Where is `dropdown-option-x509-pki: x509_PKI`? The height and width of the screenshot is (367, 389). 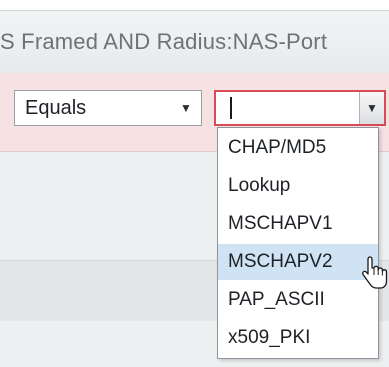
dropdown-option-x509-pki: x509_PKI is located at coordinates (298, 338).